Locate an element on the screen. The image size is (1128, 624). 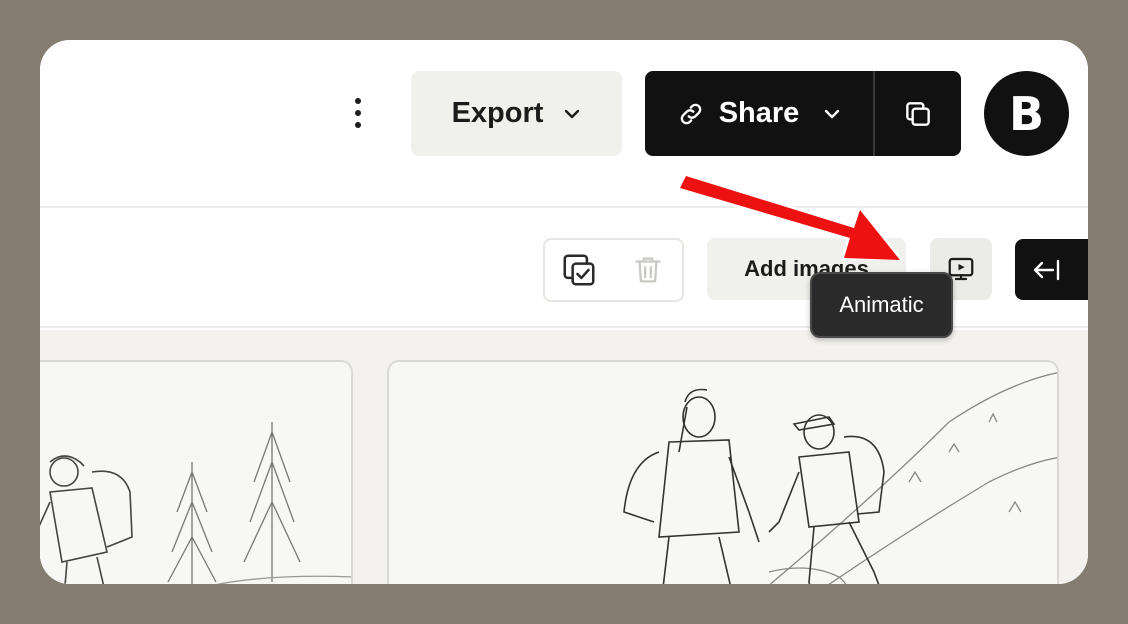
share-button: Share is located at coordinates (760, 113).